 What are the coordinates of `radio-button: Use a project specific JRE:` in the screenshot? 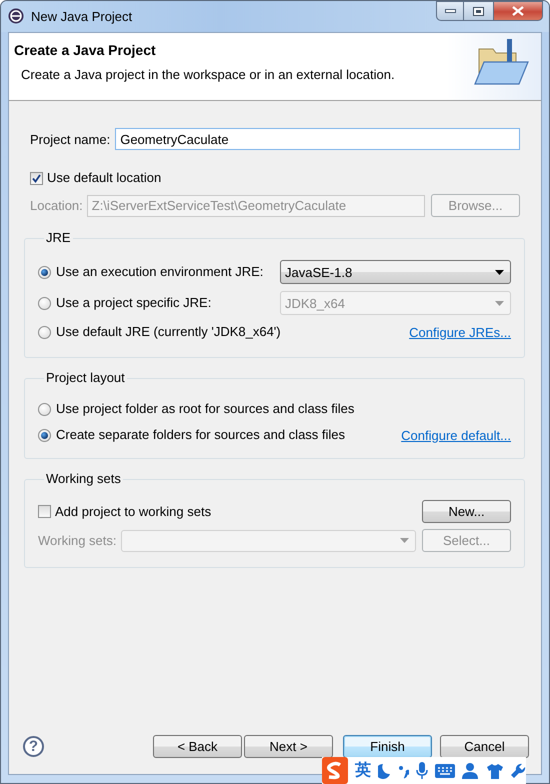 It's located at (125, 303).